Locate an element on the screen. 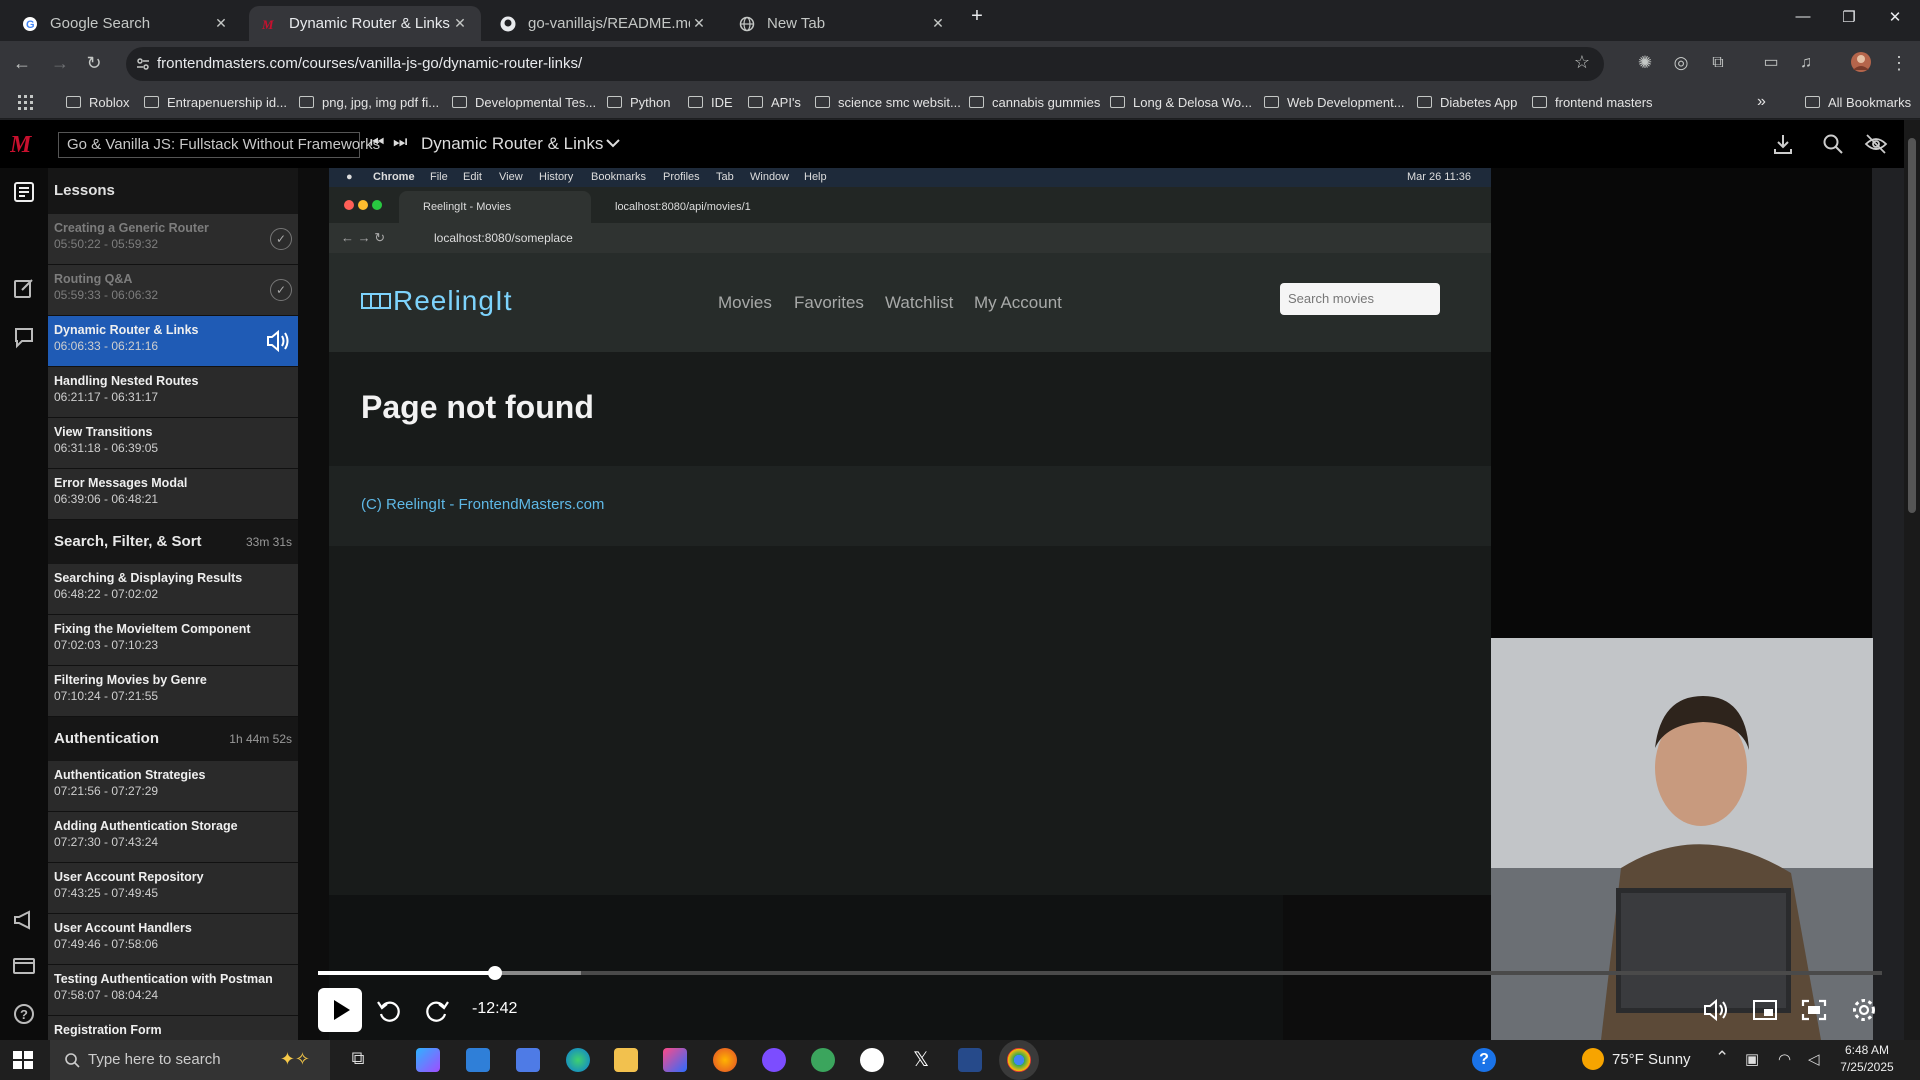  forward-icon: → is located at coordinates (60, 63).